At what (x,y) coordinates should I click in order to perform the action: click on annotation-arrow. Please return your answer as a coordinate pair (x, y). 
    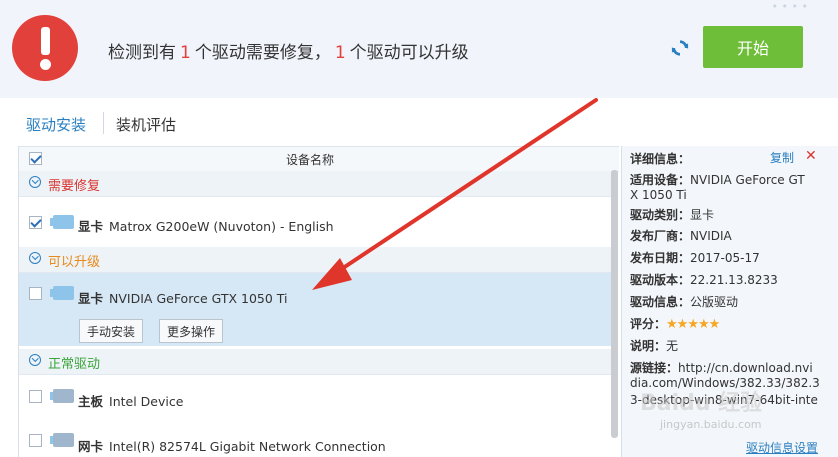
    Looking at the image, I should click on (455, 194).